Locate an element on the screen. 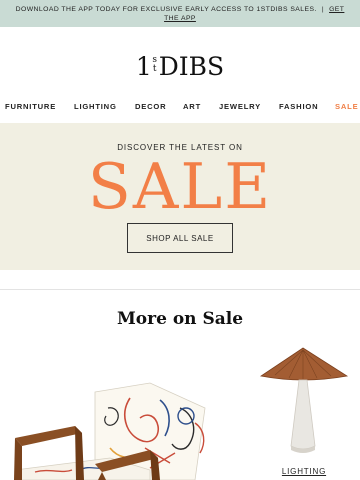 The width and height of the screenshot is (360, 480). nav-sale: SALE is located at coordinates (346, 106).